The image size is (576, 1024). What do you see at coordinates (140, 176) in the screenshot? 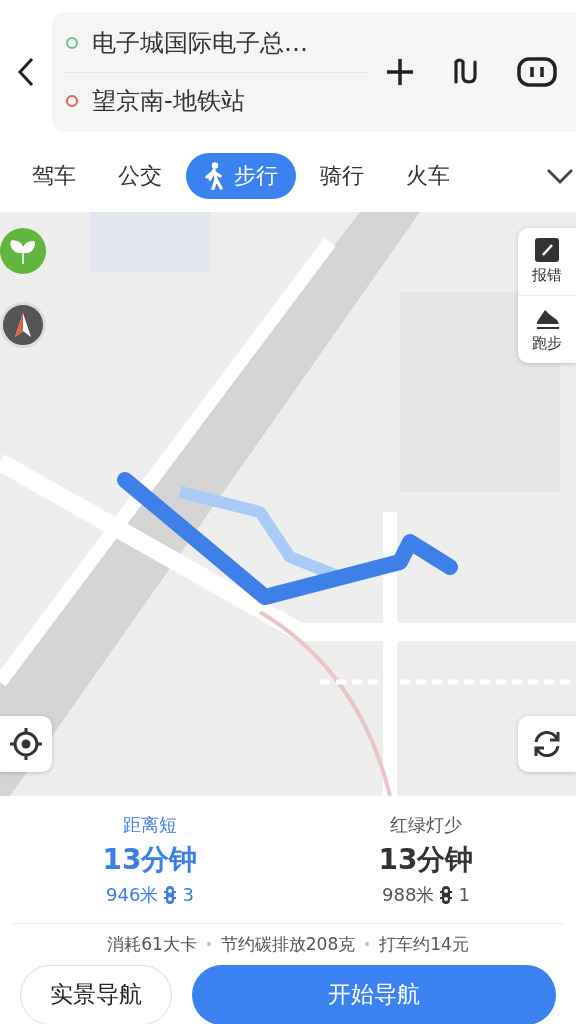
I see `mode-tab: 公交` at bounding box center [140, 176].